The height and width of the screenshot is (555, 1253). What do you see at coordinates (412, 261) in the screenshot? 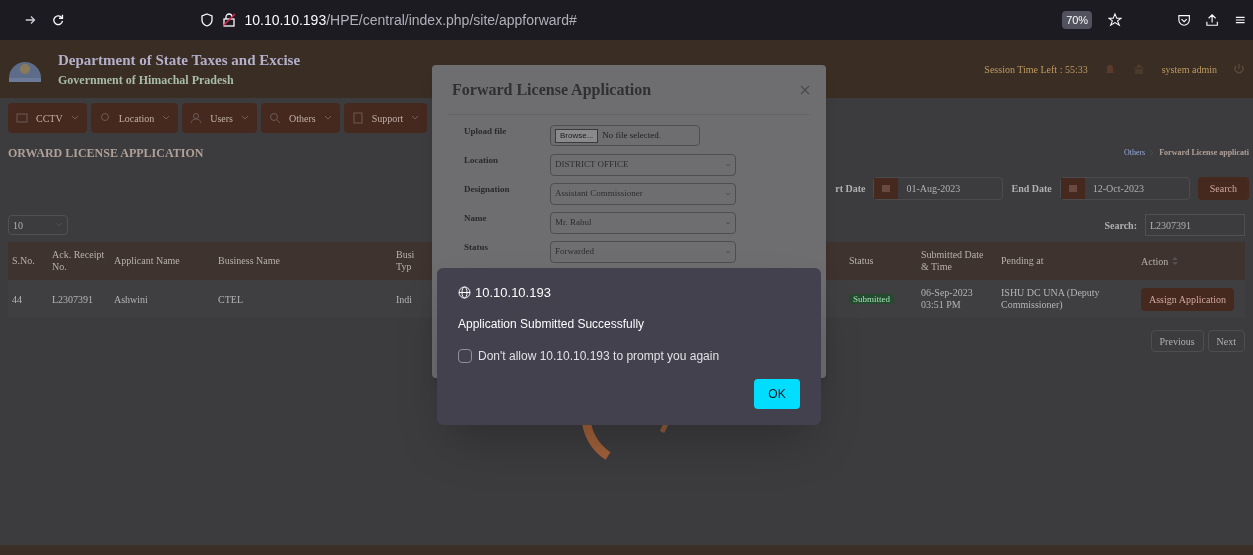
I see `column-header: Busi Typ` at bounding box center [412, 261].